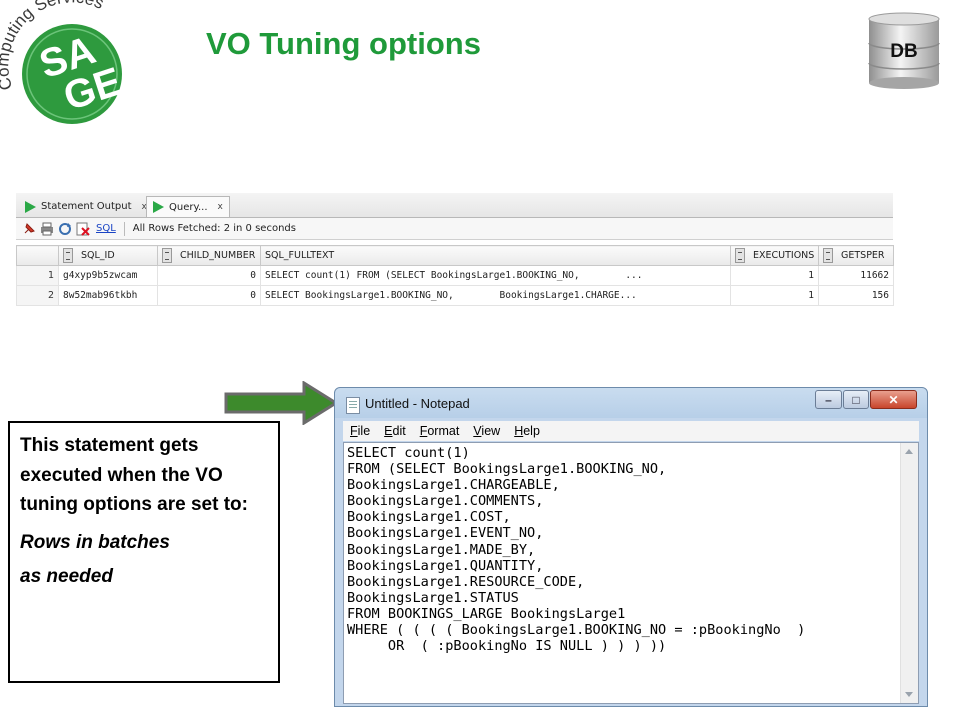  Describe the element at coordinates (527, 431) in the screenshot. I see `menu-help: Help` at that location.